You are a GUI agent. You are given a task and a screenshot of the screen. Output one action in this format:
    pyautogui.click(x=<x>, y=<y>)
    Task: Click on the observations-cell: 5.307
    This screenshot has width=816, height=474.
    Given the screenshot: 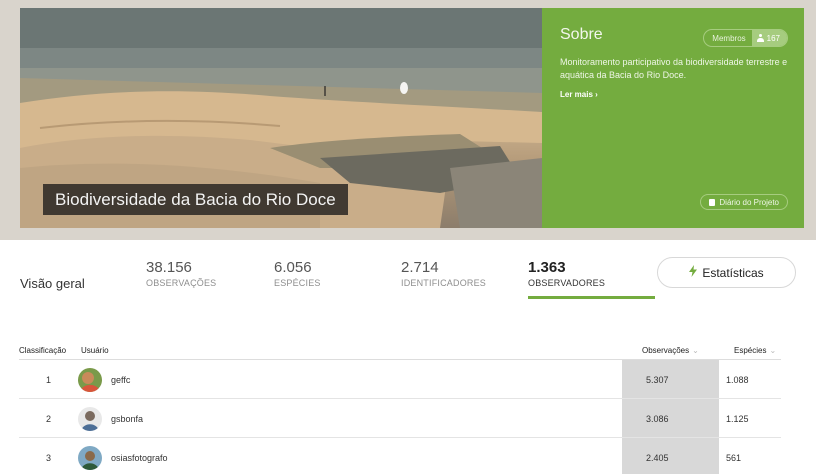 What is the action you would take?
    pyautogui.click(x=657, y=379)
    